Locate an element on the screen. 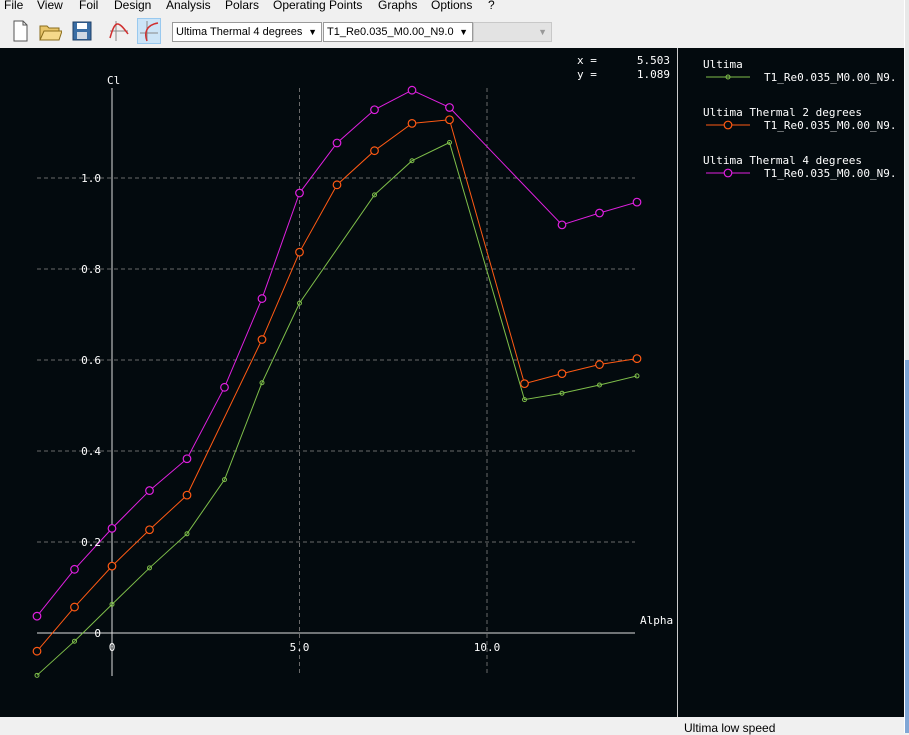 This screenshot has height=735, width=909. foil-select: Ultima Thermal 4 degrees ▼ is located at coordinates (247, 32).